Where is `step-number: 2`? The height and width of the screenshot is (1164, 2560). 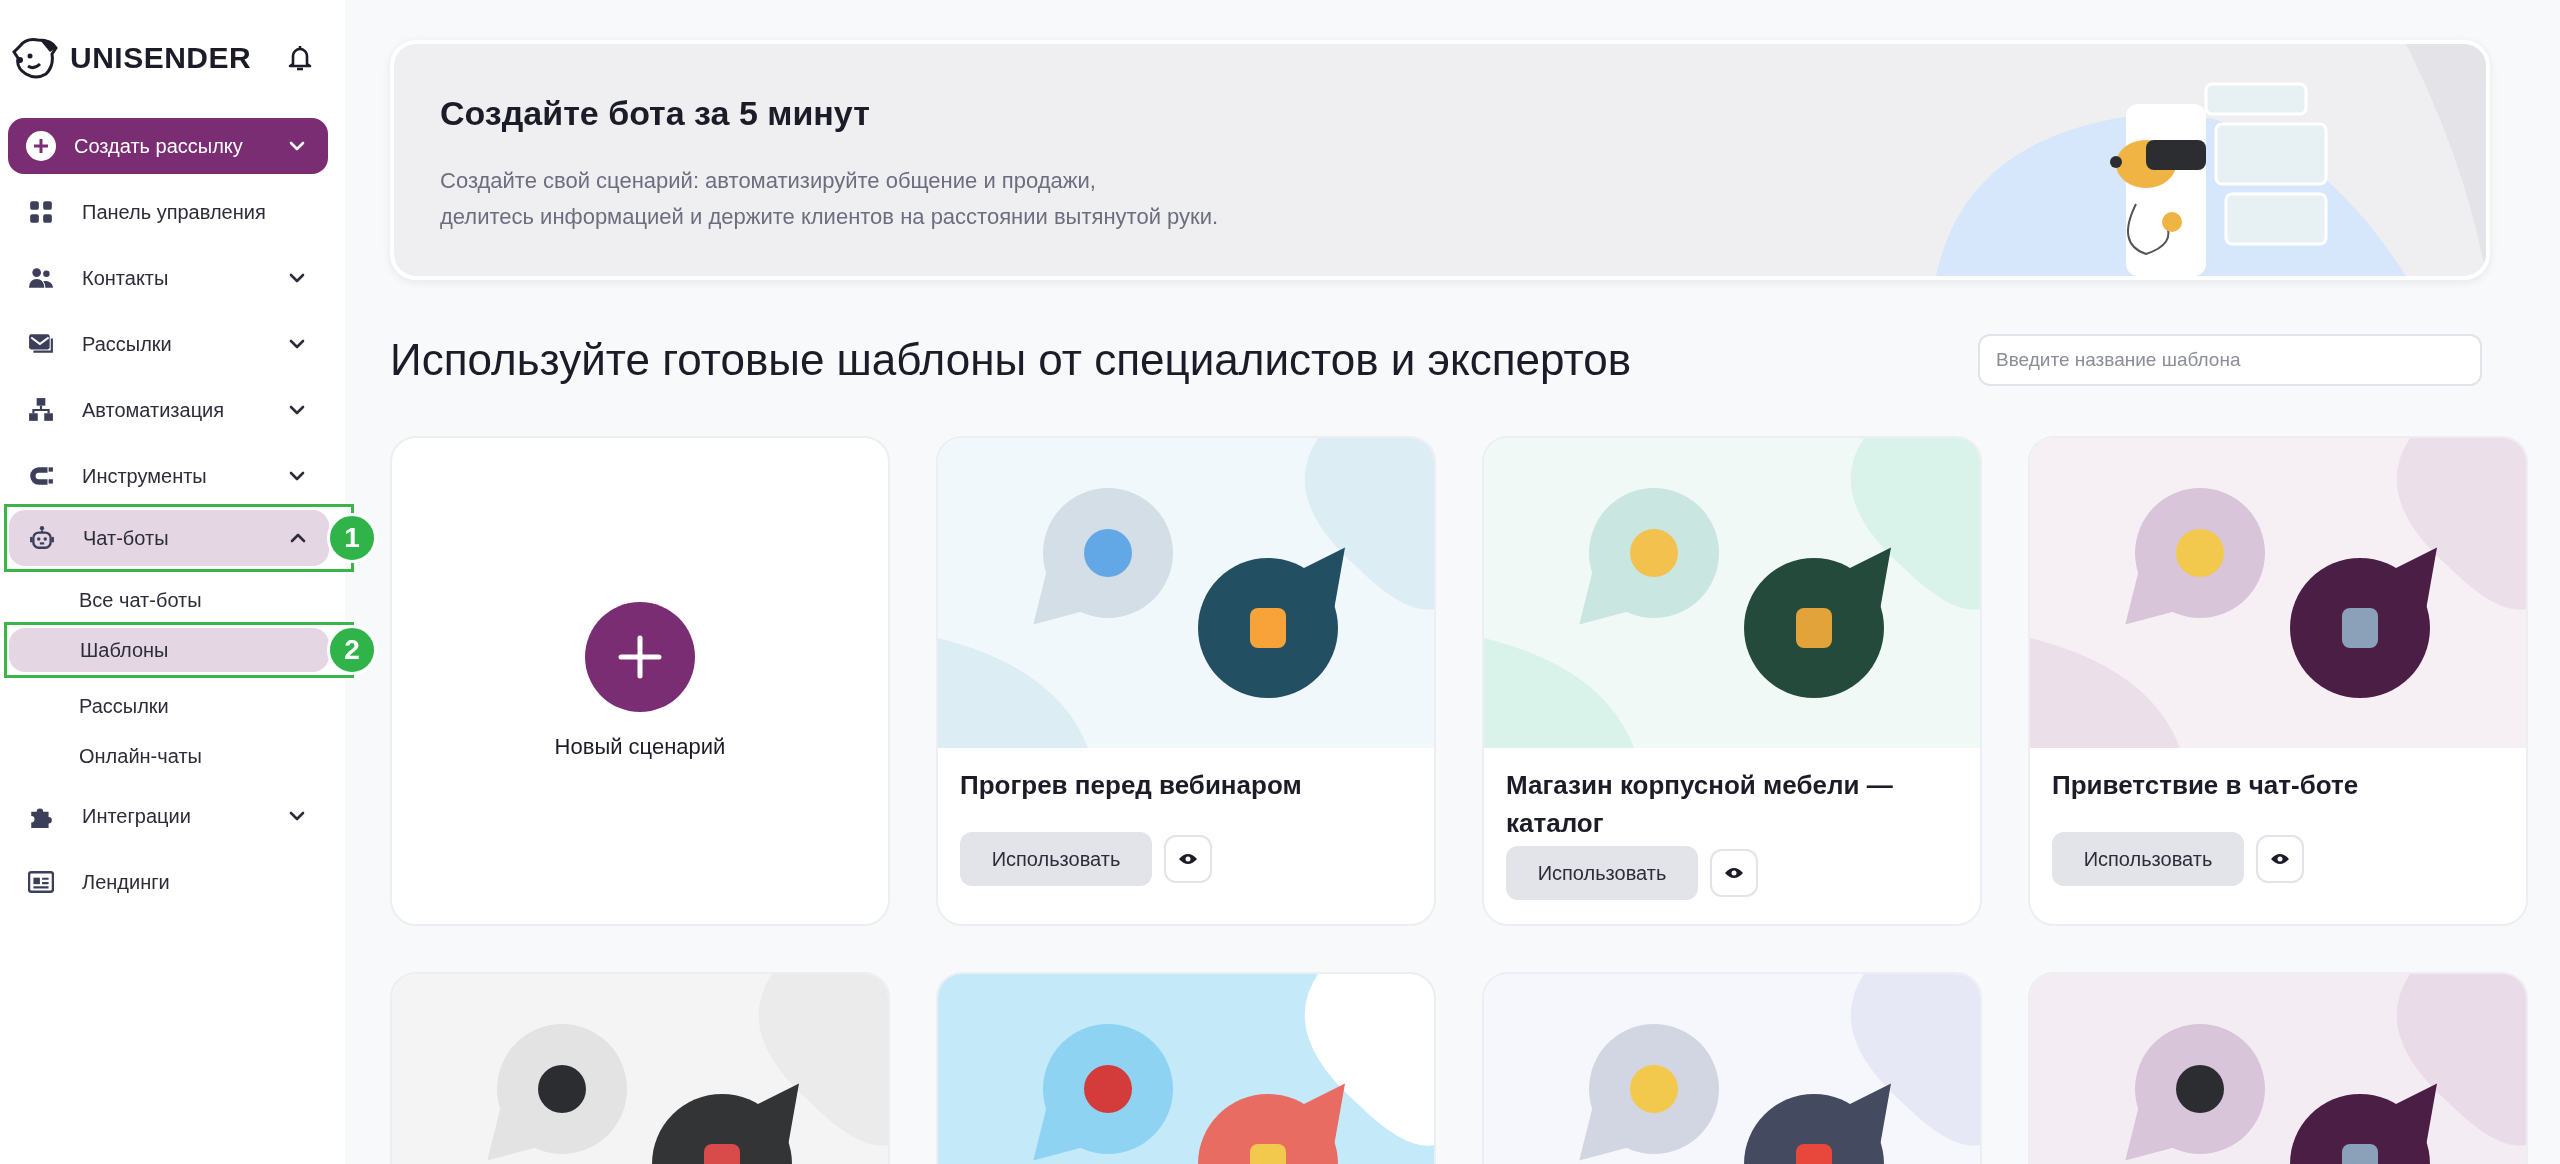
step-number: 2 is located at coordinates (352, 650).